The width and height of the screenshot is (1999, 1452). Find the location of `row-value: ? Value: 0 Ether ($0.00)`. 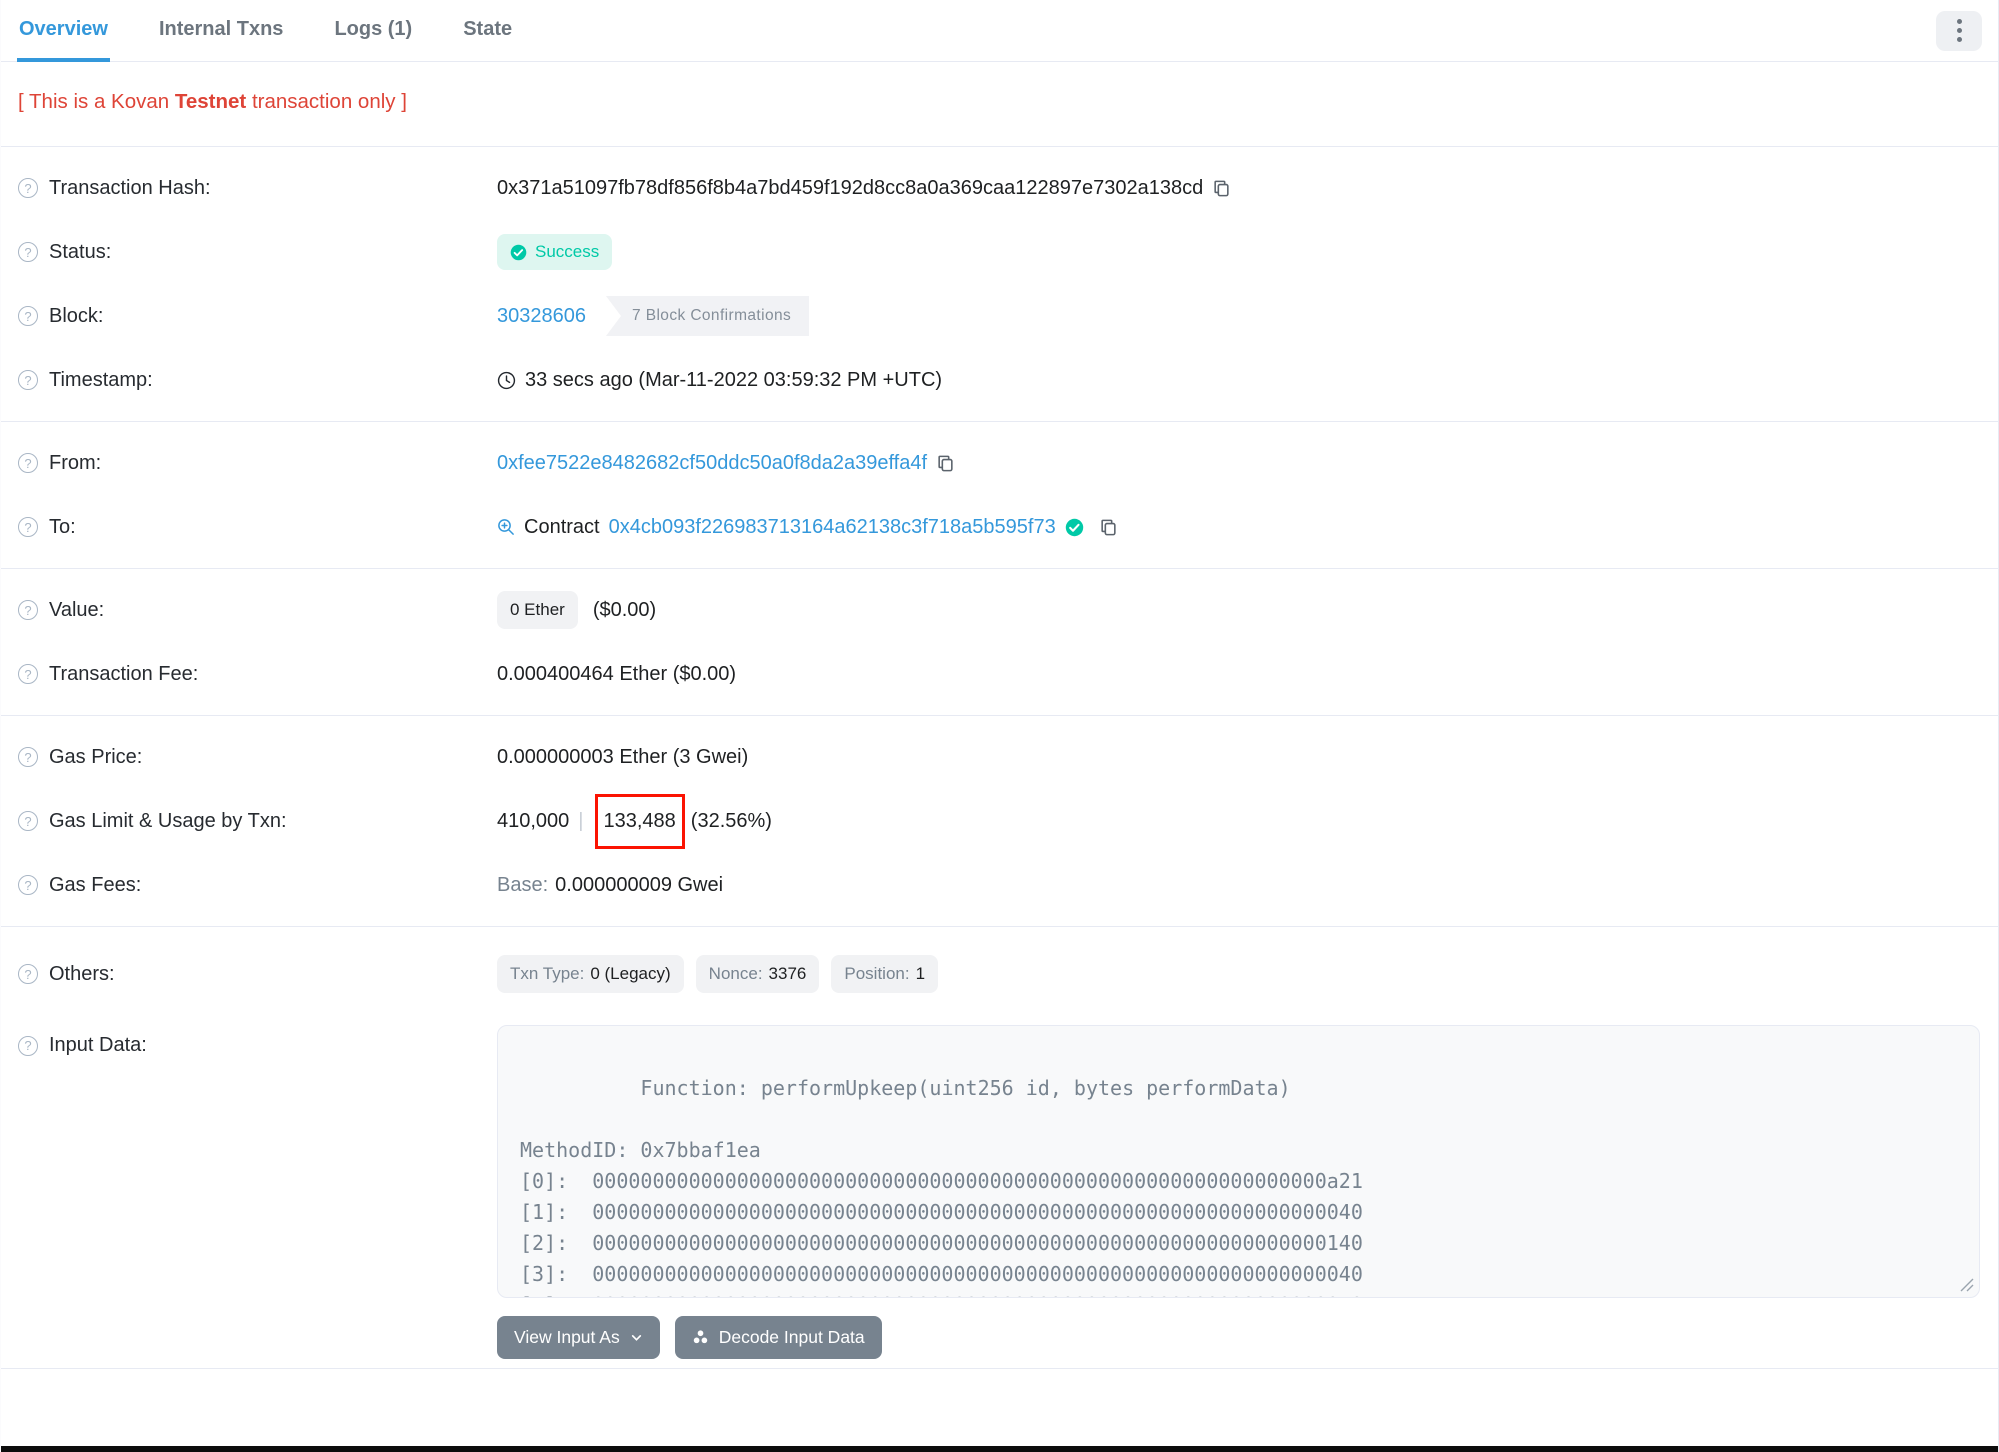

row-value: ? Value: 0 Ether ($0.00) is located at coordinates (999, 610).